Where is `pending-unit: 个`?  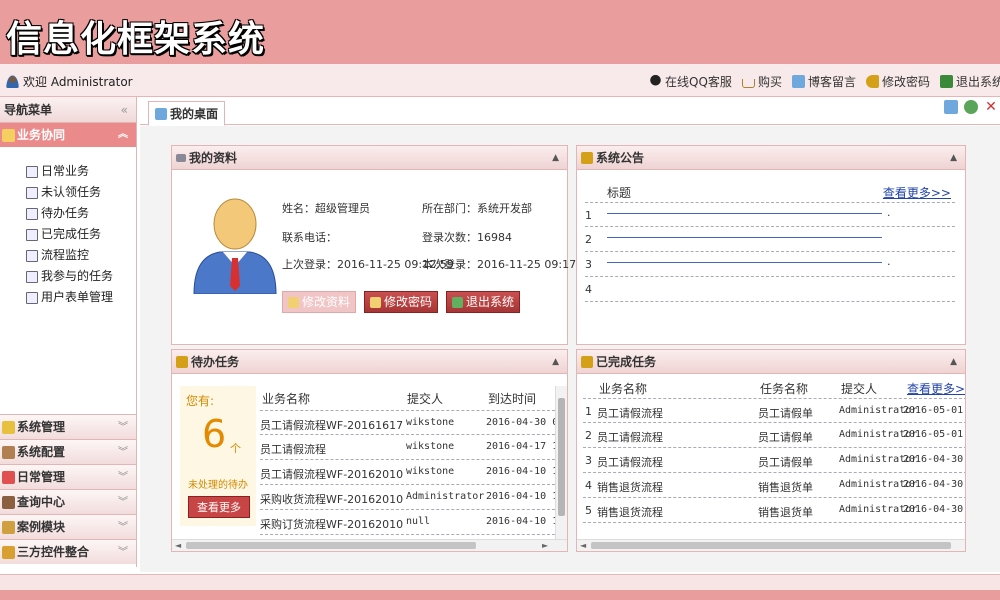 pending-unit: 个 is located at coordinates (235, 448).